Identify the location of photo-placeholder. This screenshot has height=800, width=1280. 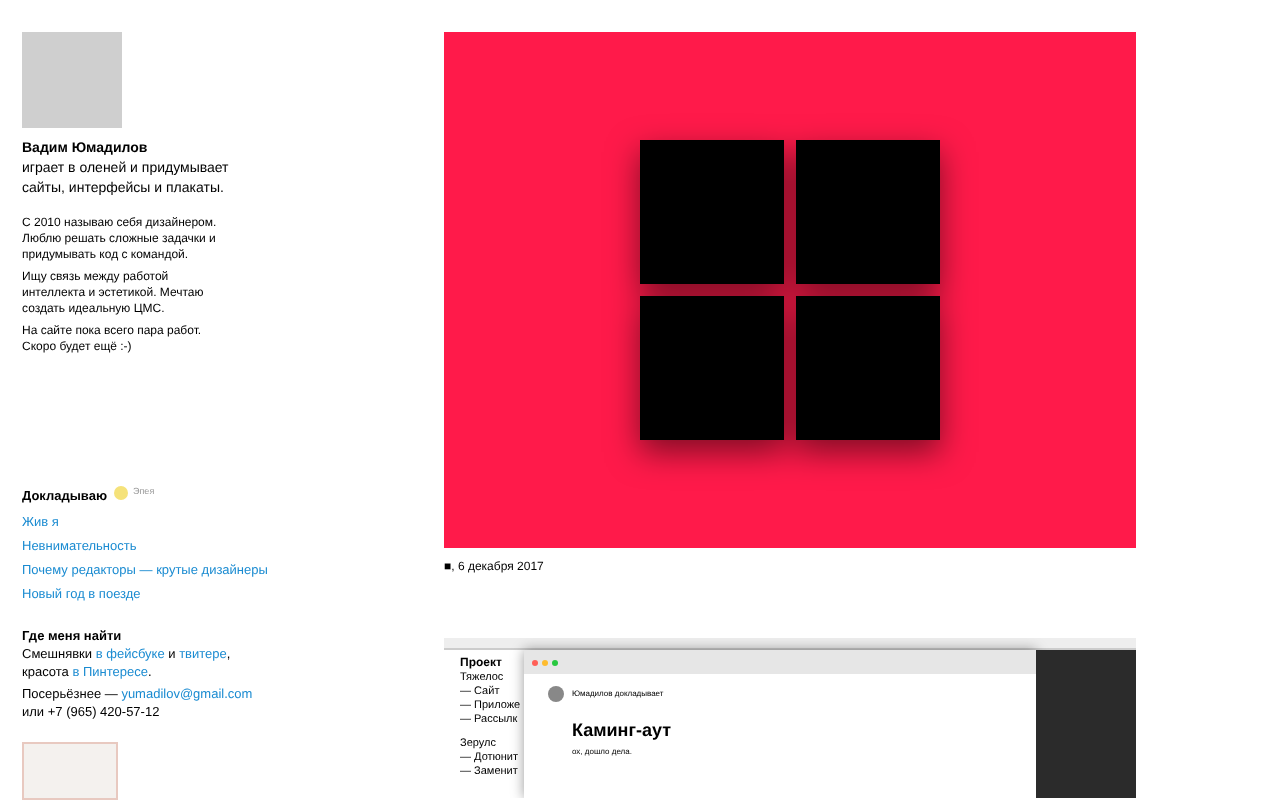
(72, 80).